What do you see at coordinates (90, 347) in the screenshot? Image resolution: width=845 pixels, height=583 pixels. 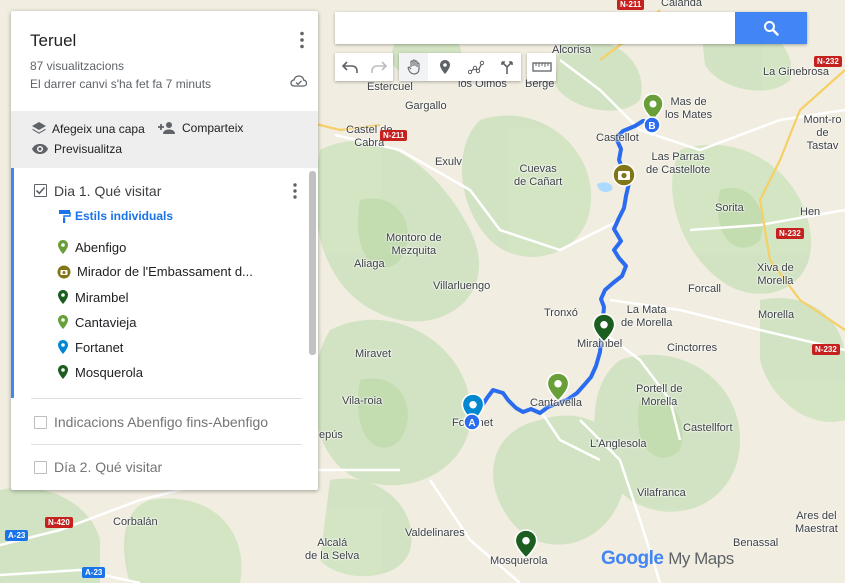 I see `layer-item: Fortanet` at bounding box center [90, 347].